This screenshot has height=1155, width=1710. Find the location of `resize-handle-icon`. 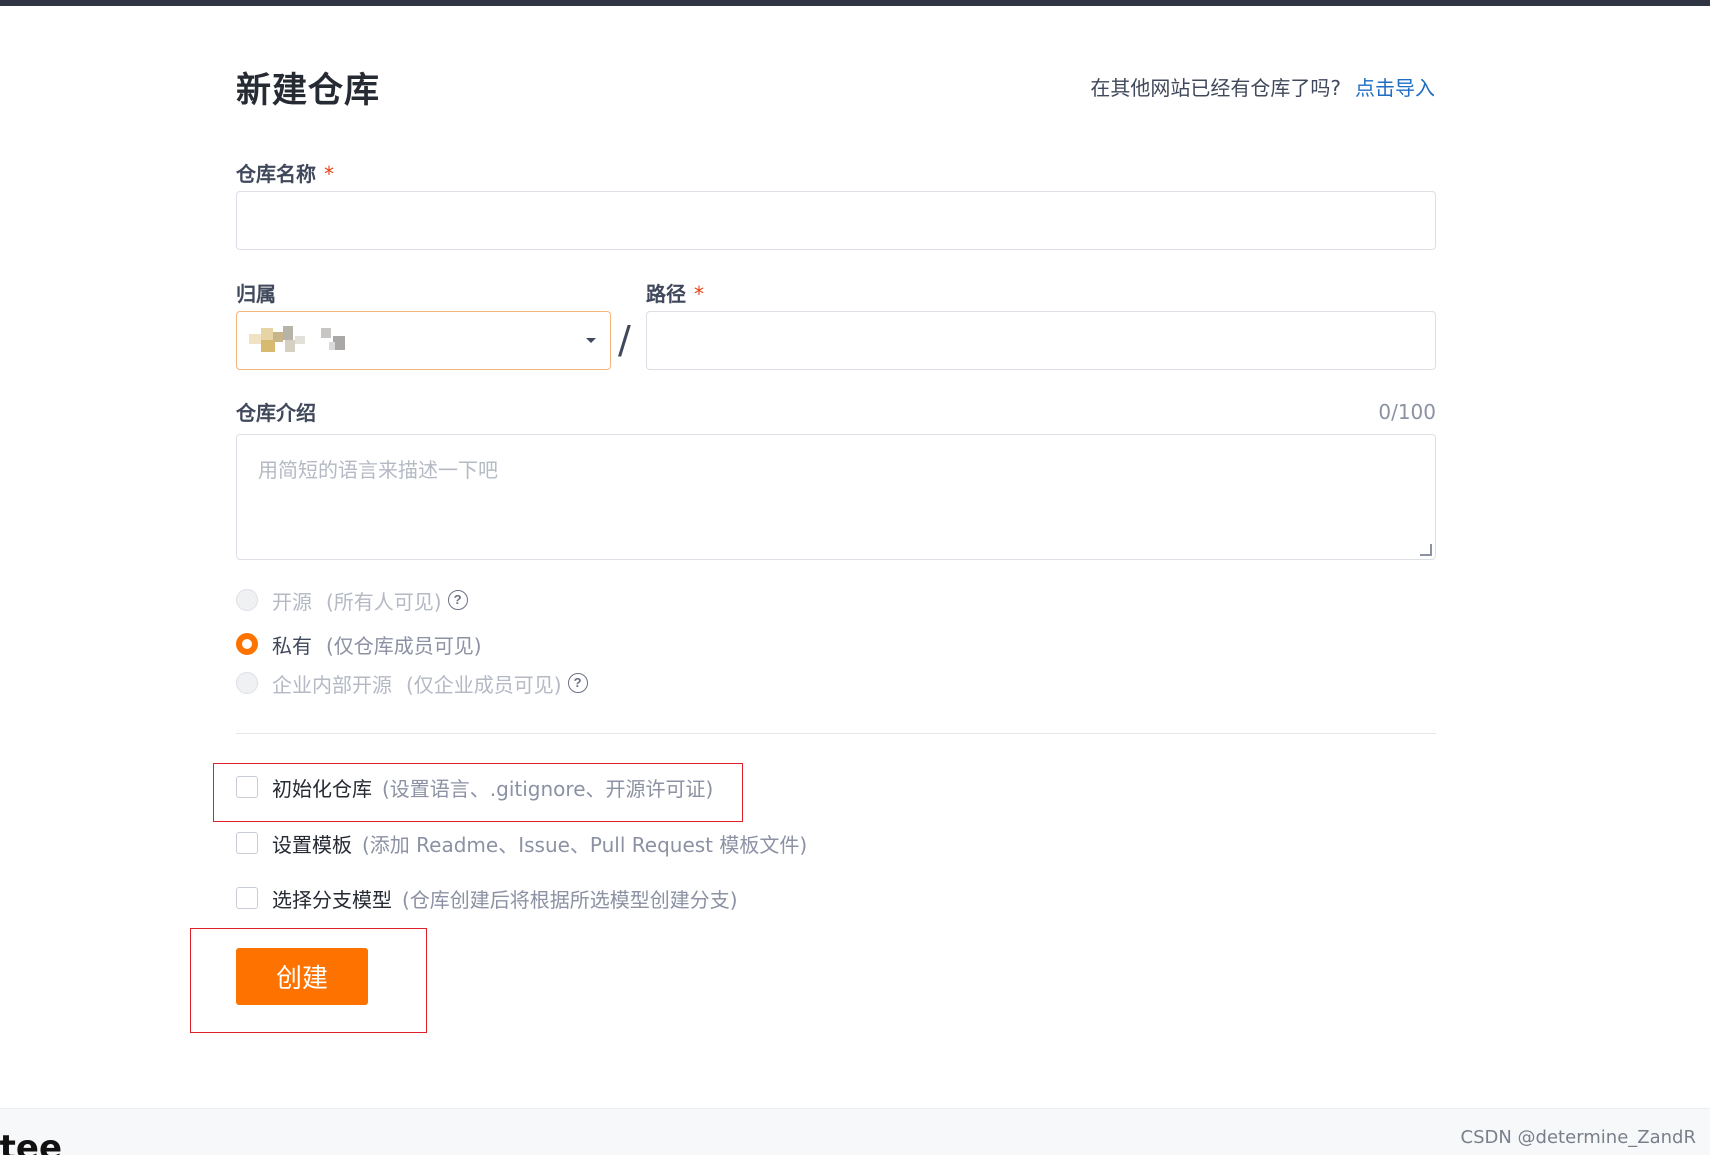

resize-handle-icon is located at coordinates (1426, 550).